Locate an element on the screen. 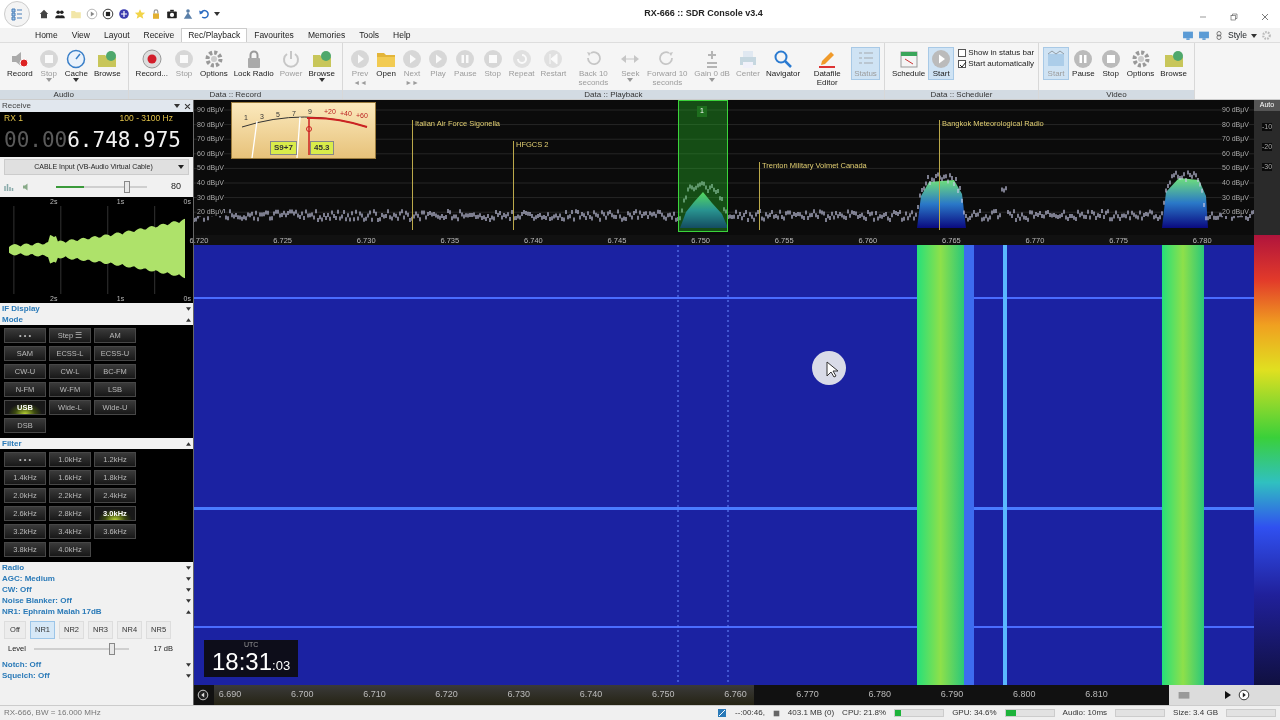 This screenshot has width=1280, height=720. menu-tab: Tools is located at coordinates (369, 35).